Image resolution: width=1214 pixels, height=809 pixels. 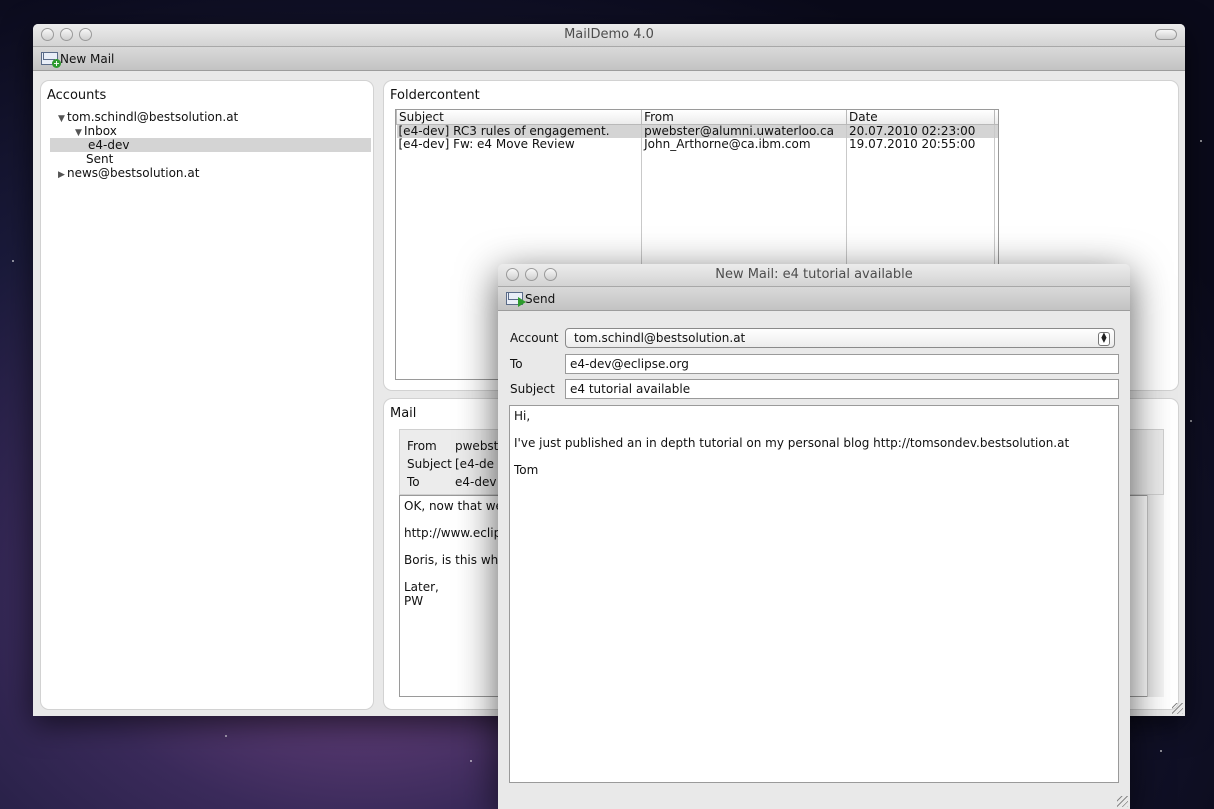 What do you see at coordinates (996, 117) in the screenshot?
I see `column-header-extra` at bounding box center [996, 117].